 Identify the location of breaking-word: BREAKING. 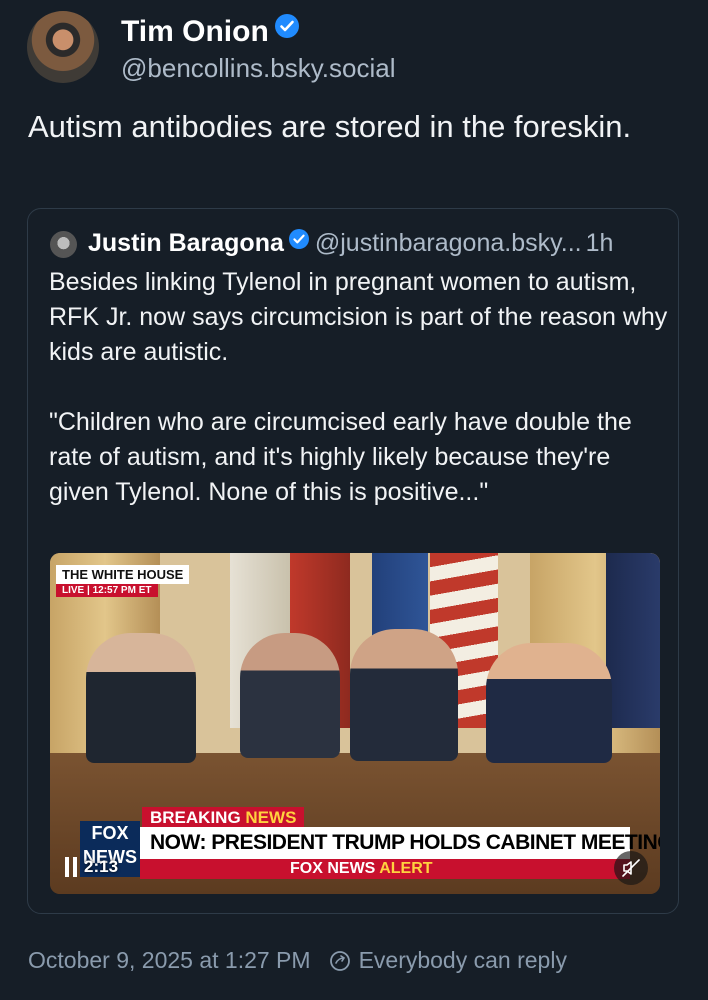
(195, 817).